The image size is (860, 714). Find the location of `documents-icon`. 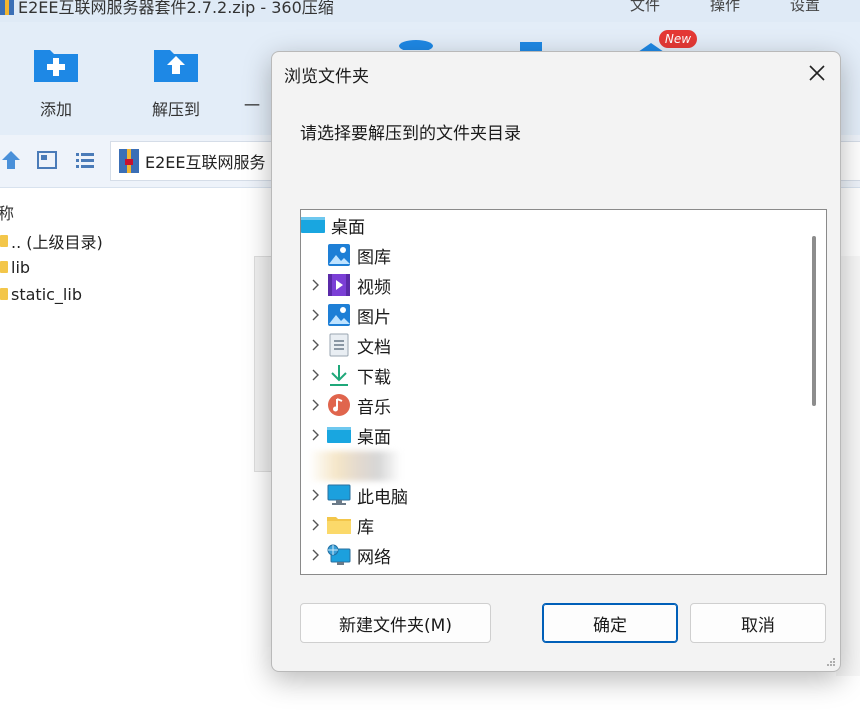

documents-icon is located at coordinates (339, 345).